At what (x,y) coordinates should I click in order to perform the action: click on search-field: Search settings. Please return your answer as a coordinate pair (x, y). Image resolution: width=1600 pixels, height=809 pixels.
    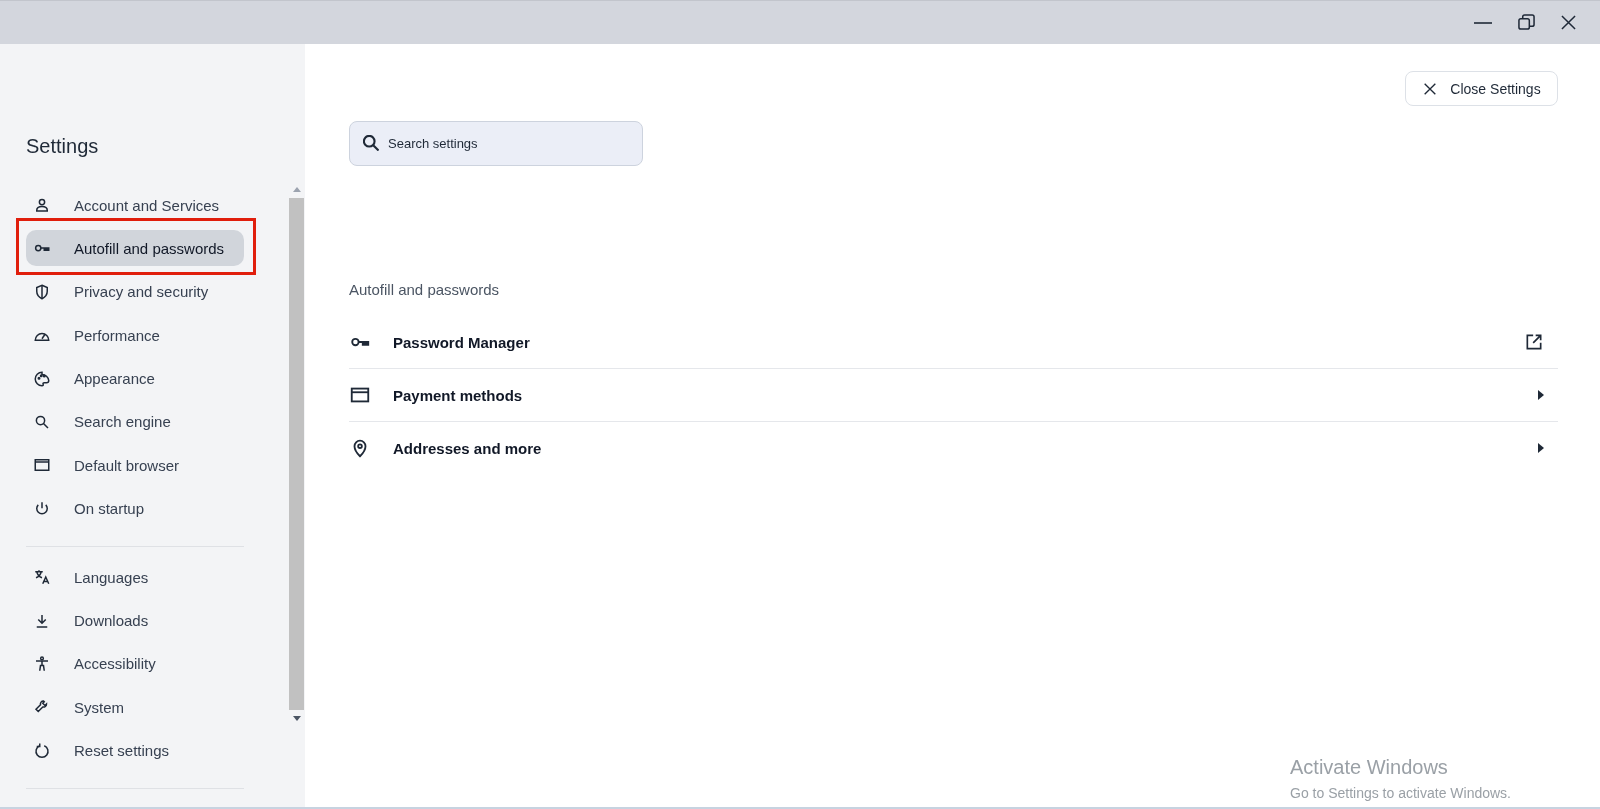
    Looking at the image, I should click on (496, 143).